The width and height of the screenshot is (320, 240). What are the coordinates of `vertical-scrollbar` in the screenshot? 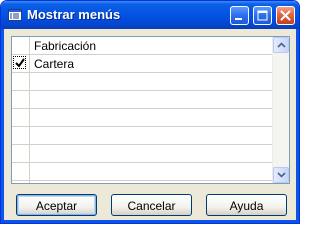 It's located at (280, 110).